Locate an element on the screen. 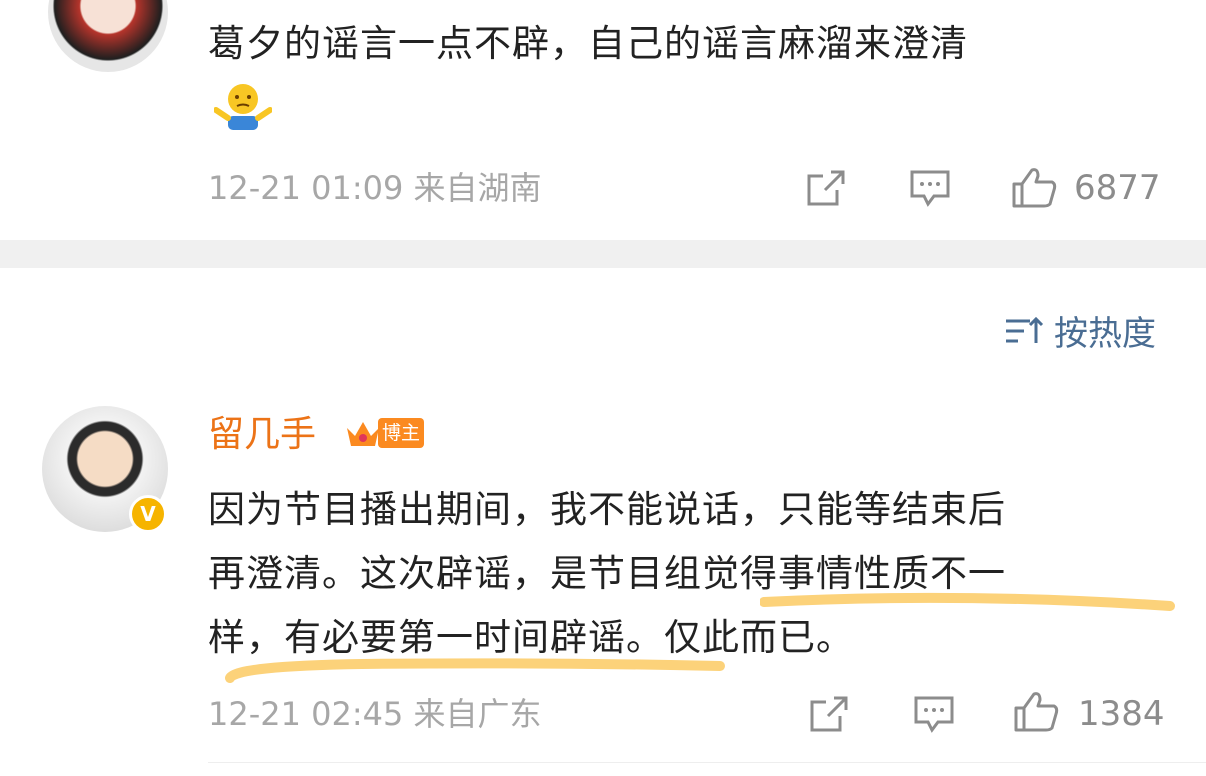  comment-line: 再澄清。这次辟谣，是节目组觉得事情性质不一 is located at coordinates (607, 573).